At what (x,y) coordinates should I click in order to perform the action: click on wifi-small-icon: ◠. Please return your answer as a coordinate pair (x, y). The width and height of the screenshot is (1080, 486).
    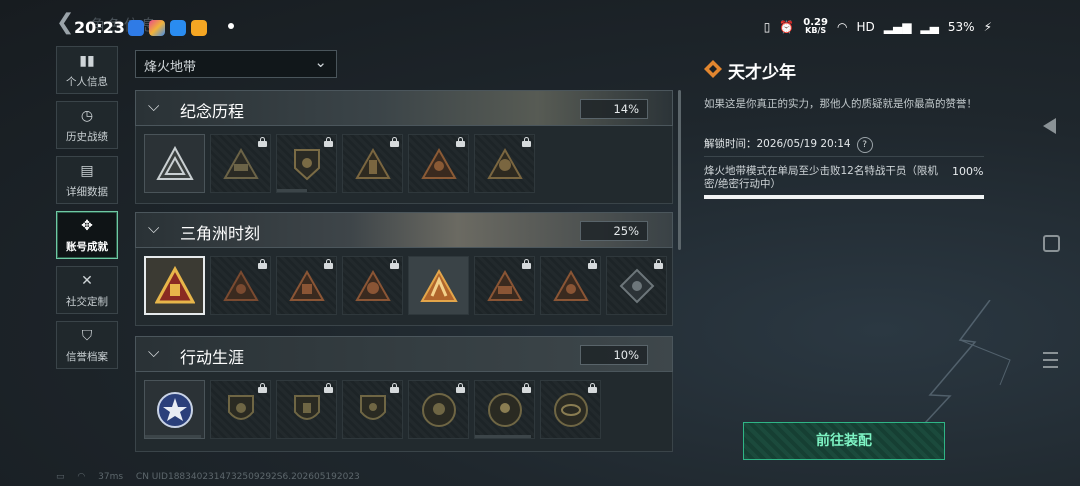
    Looking at the image, I should click on (81, 477).